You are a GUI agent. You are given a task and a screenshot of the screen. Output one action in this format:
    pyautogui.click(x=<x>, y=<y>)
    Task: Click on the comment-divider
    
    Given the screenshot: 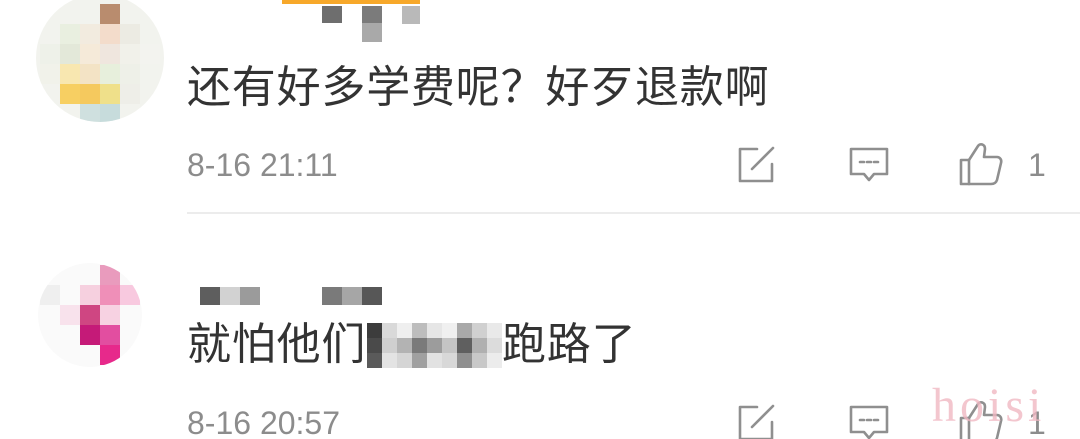 What is the action you would take?
    pyautogui.click(x=633, y=213)
    